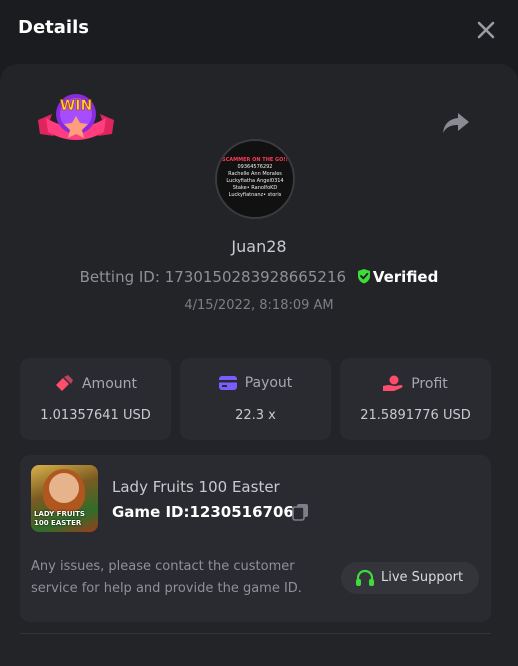 The image size is (518, 666). Describe the element at coordinates (247, 512) in the screenshot. I see `game-id-value: 12305167068` at that location.